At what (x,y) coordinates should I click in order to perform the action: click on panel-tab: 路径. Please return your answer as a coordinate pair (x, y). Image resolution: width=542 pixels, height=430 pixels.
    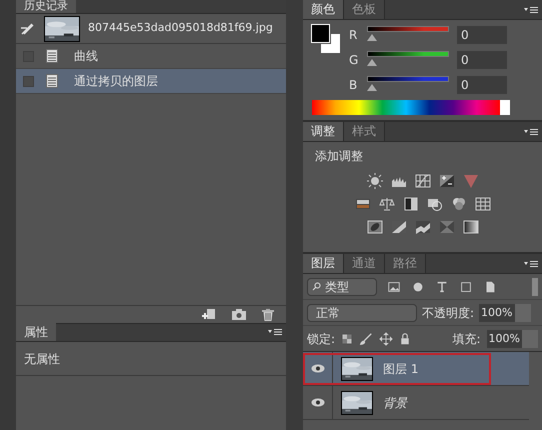
    Looking at the image, I should click on (405, 263).